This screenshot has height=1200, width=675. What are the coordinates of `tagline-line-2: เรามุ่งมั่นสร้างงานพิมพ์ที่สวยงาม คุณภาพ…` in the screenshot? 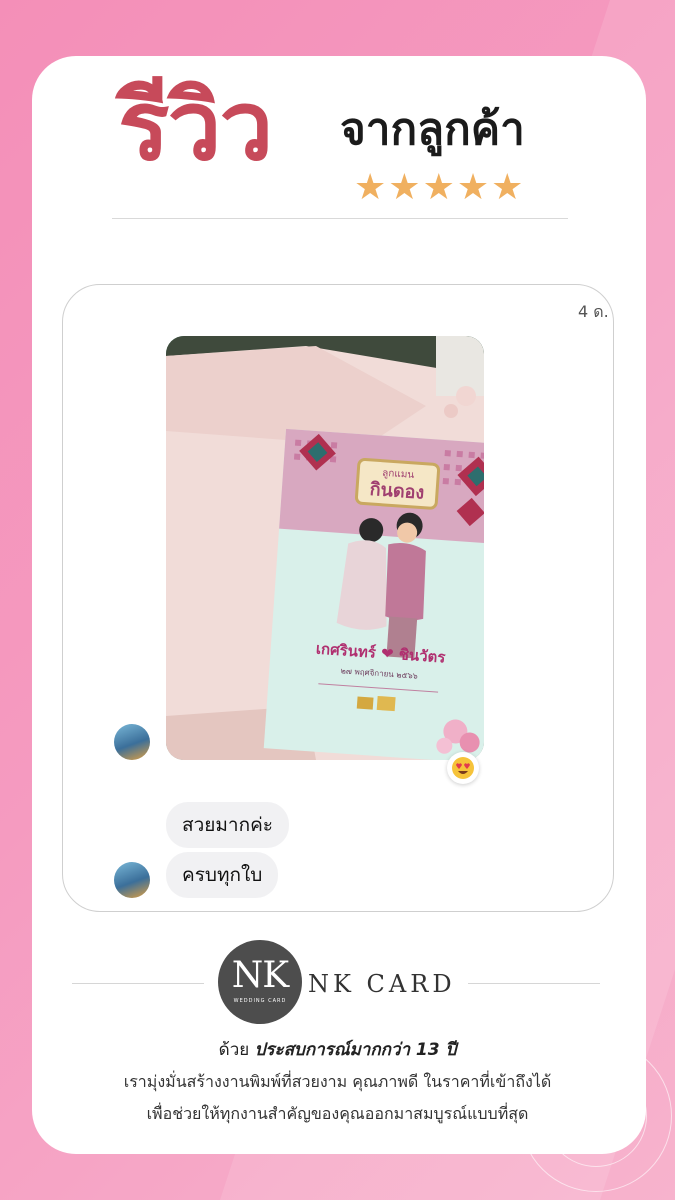 It's located at (337, 1081).